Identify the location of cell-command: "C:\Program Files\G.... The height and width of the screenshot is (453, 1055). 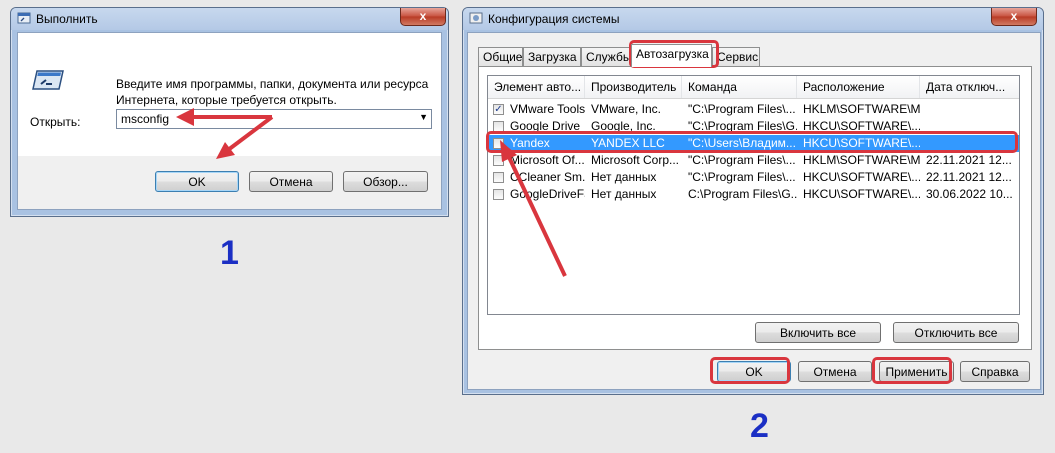
(742, 126).